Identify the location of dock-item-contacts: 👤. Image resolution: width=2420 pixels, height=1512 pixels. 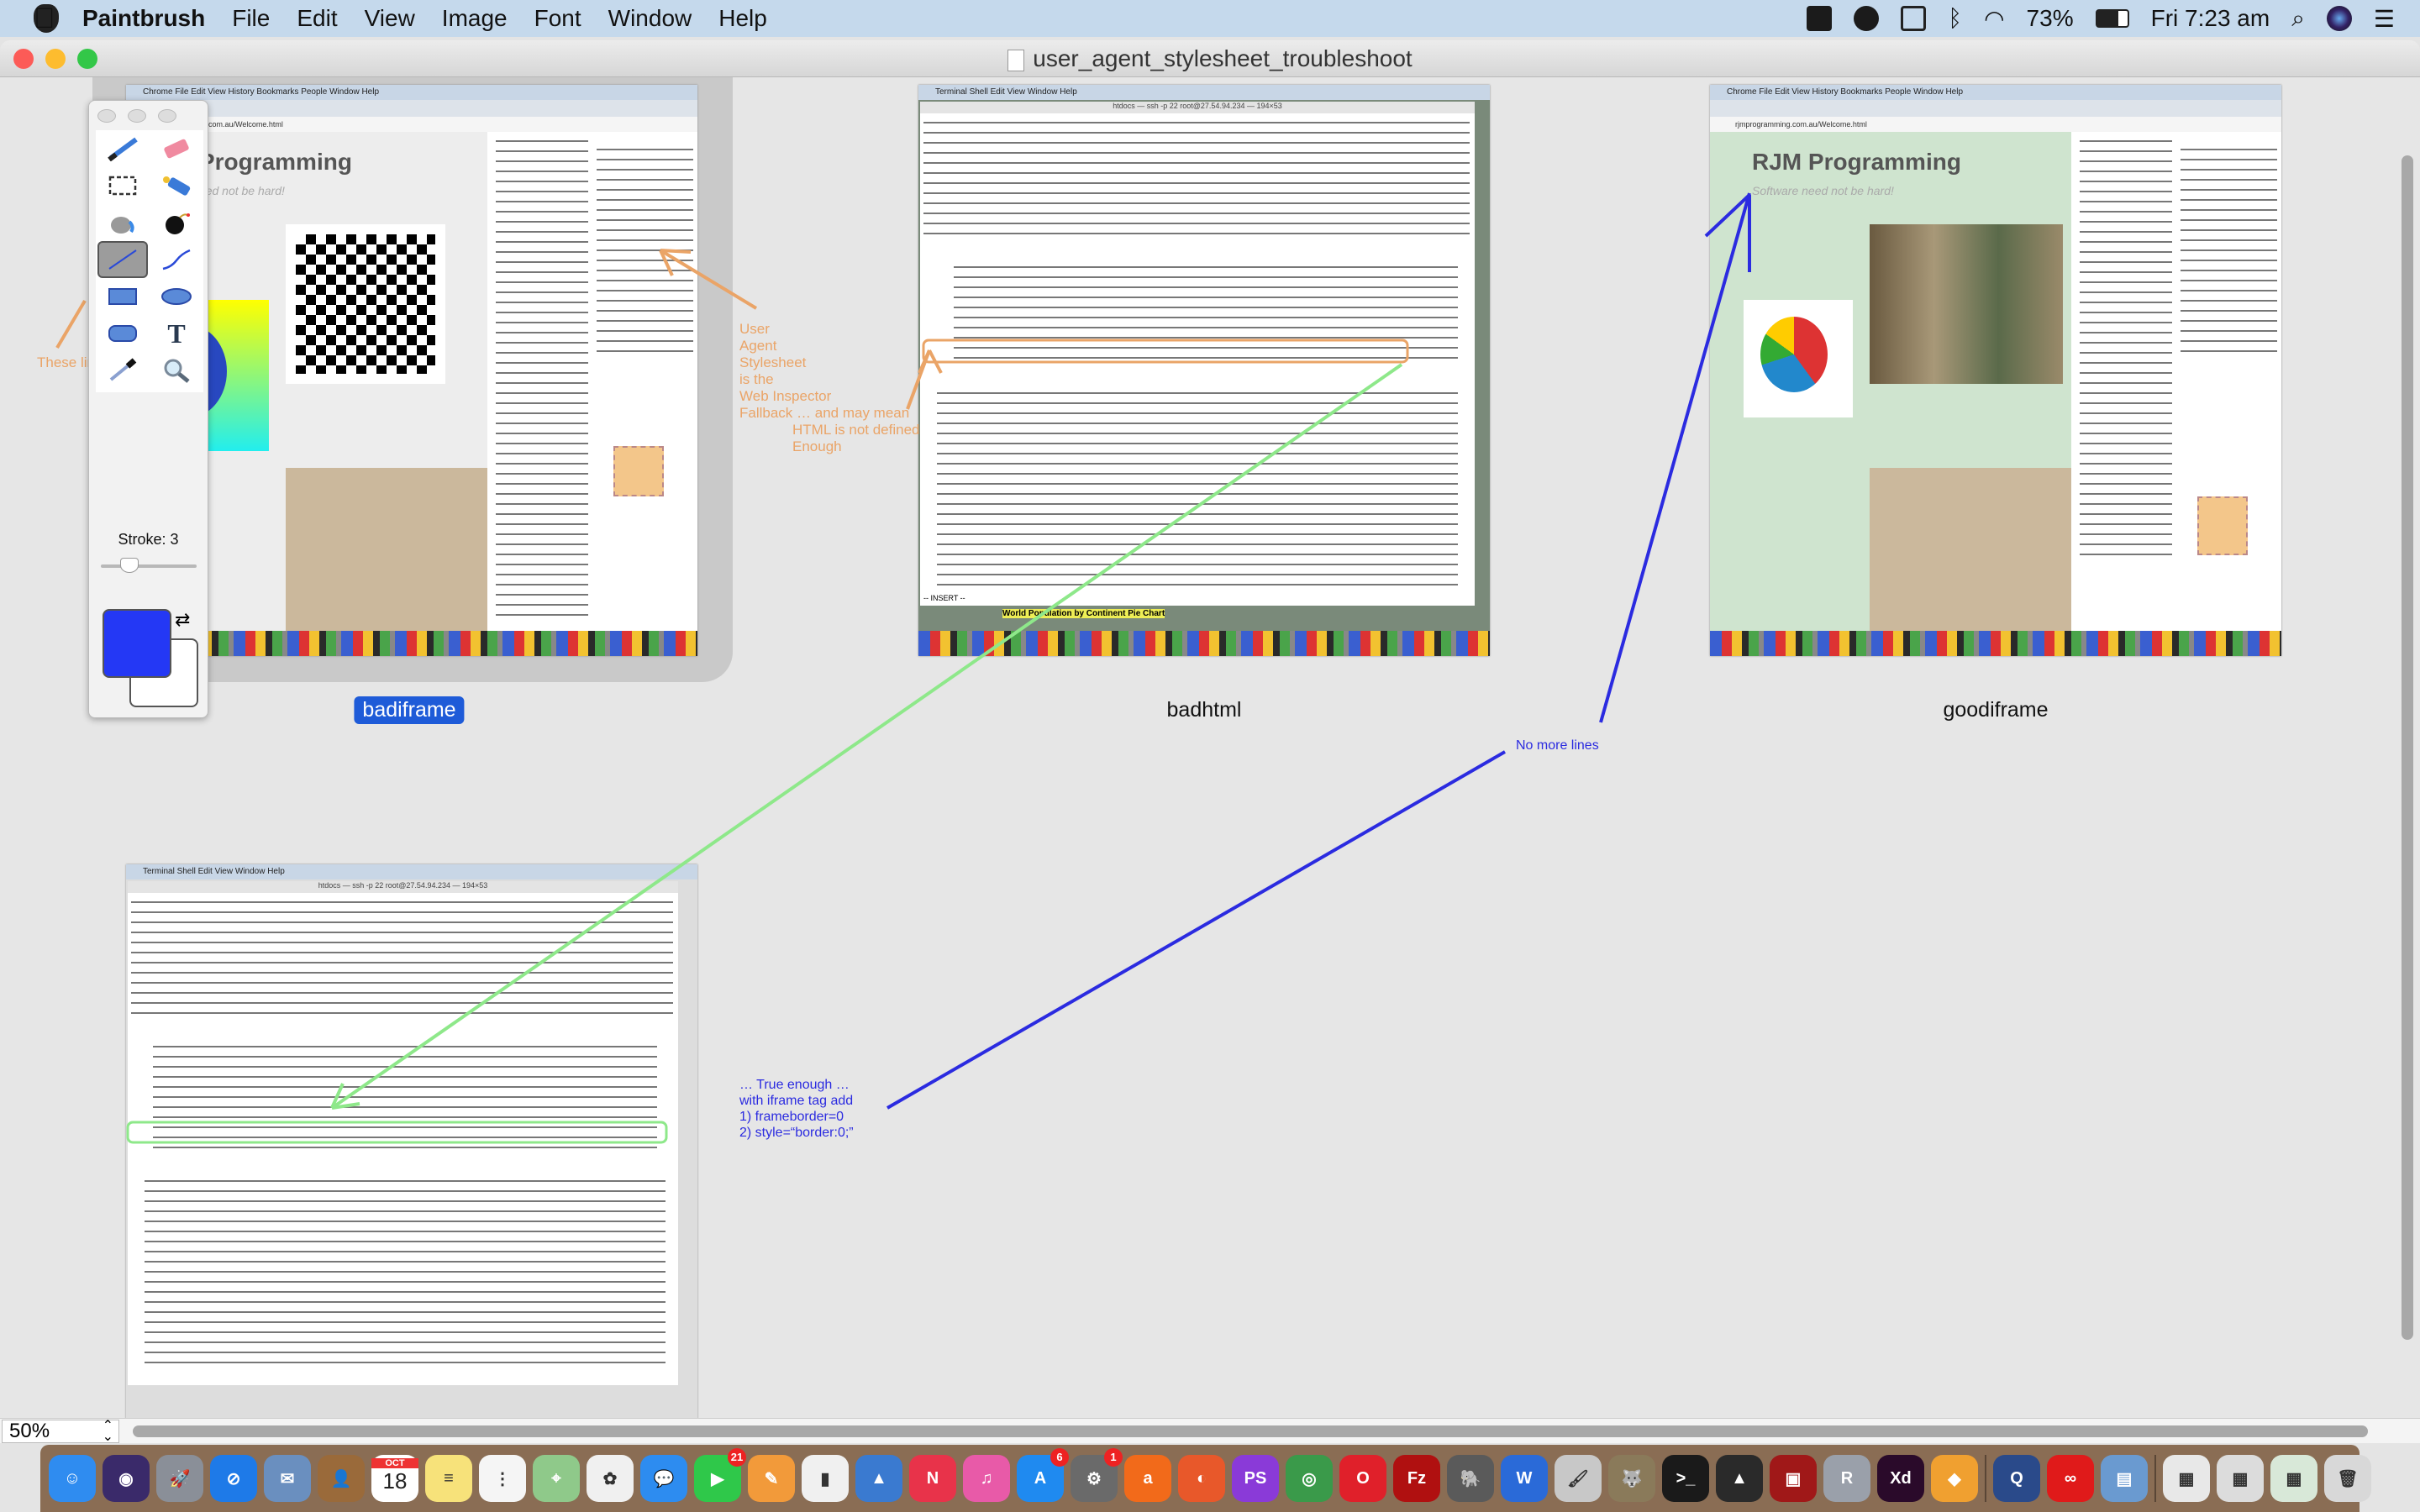
(341, 1478).